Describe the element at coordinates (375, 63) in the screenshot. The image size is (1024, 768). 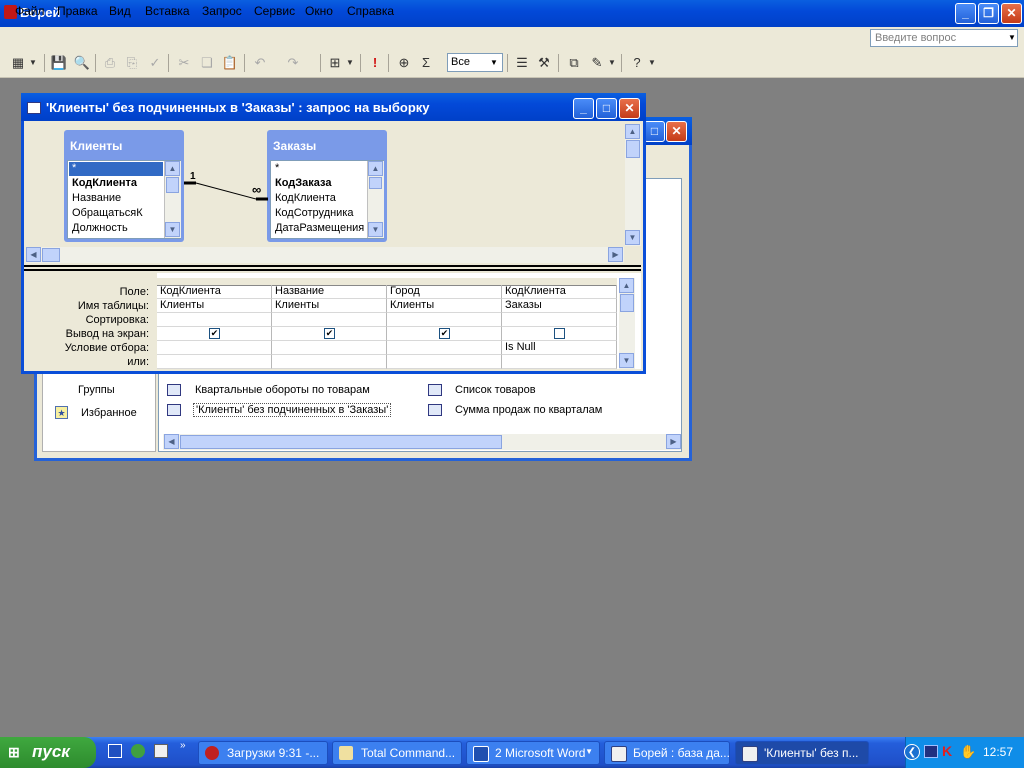
I see `run-icon: !` at that location.